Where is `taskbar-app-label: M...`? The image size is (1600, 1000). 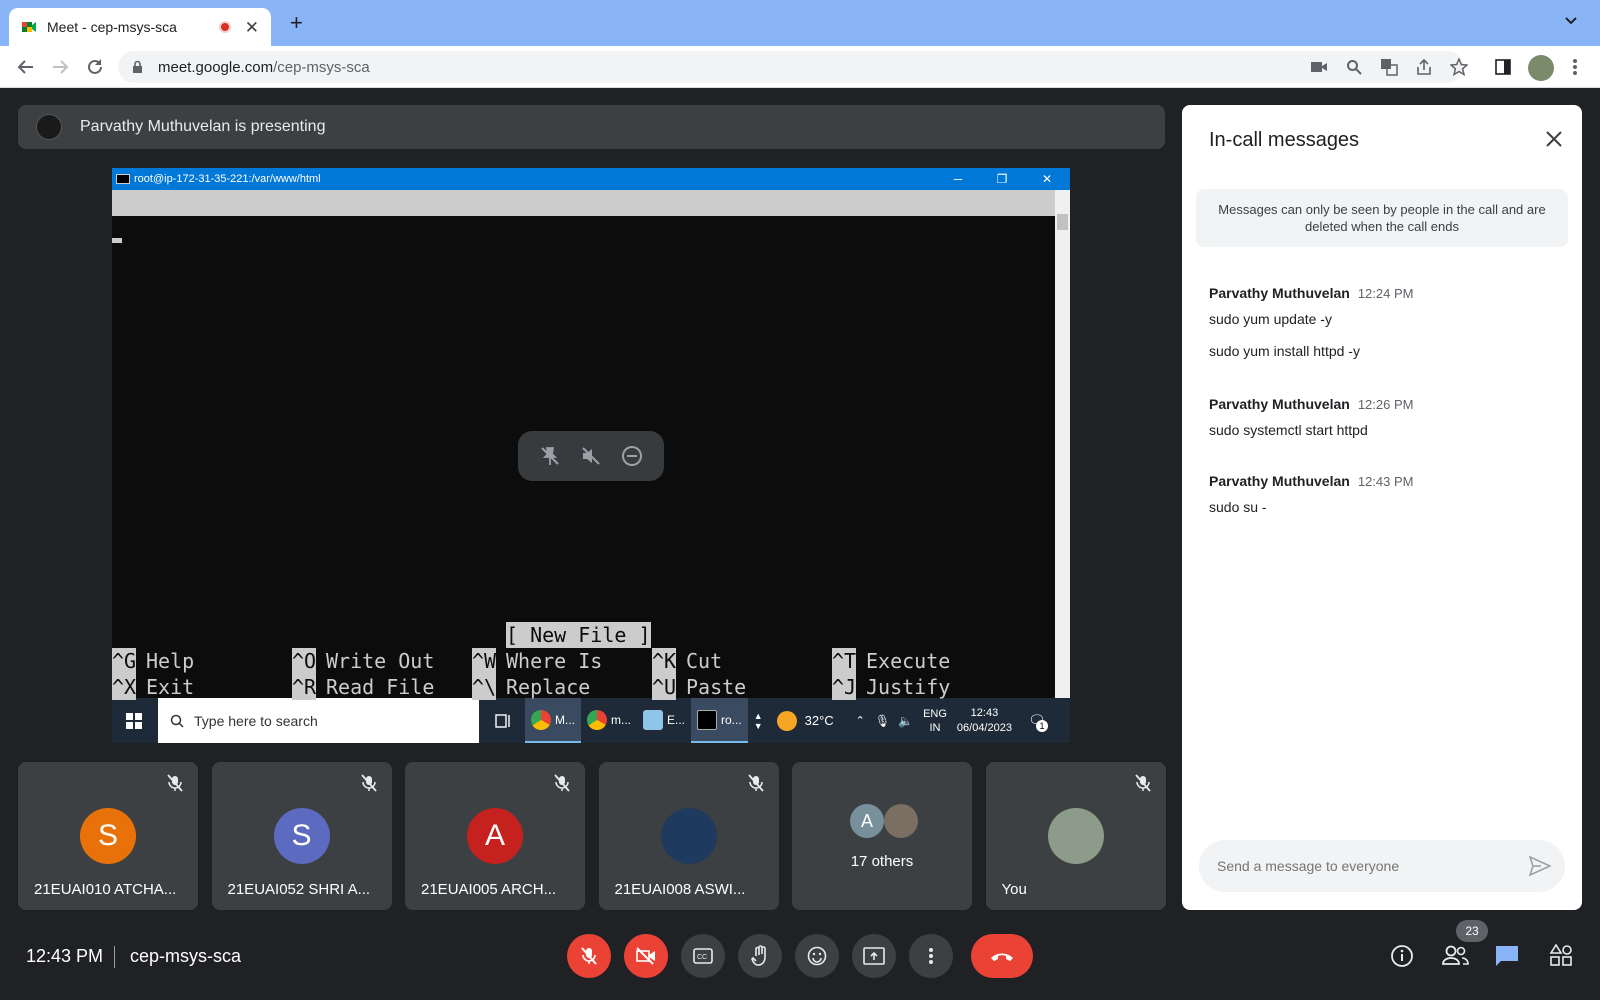
taskbar-app-label: M... is located at coordinates (565, 719).